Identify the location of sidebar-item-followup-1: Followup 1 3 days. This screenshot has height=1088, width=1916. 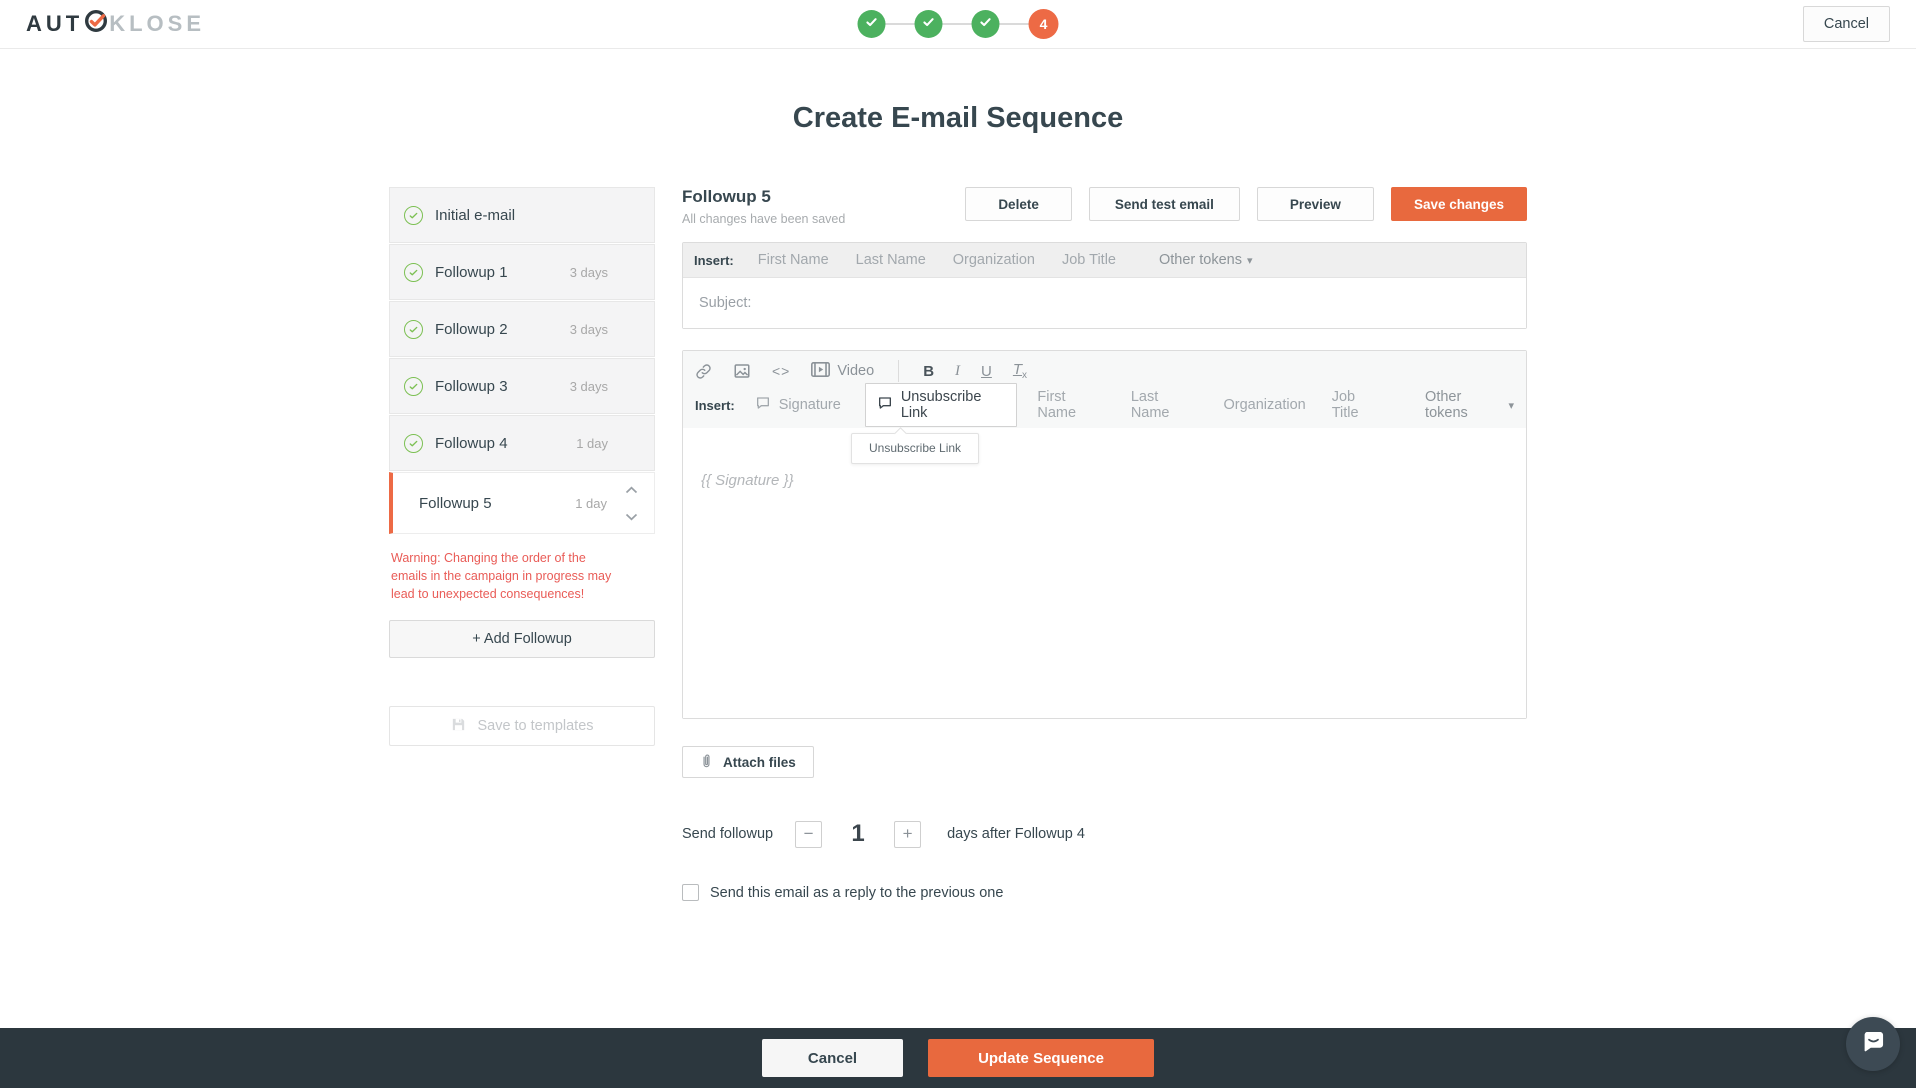
(522, 272).